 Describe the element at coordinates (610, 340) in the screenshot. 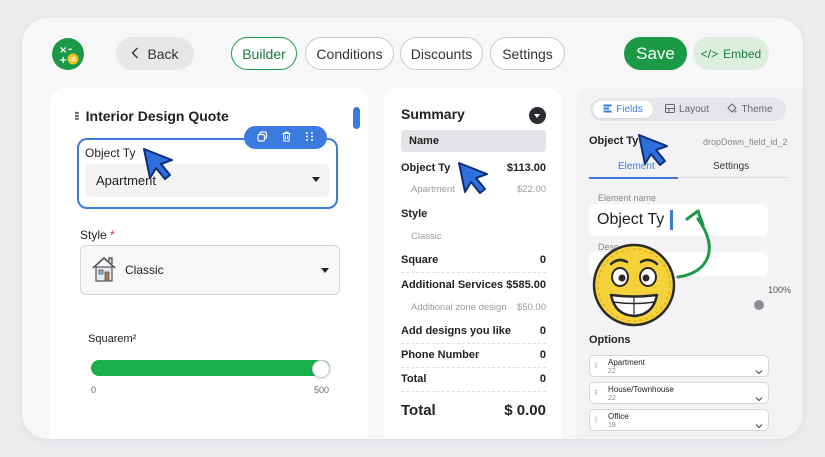

I see `options-title: Options` at that location.